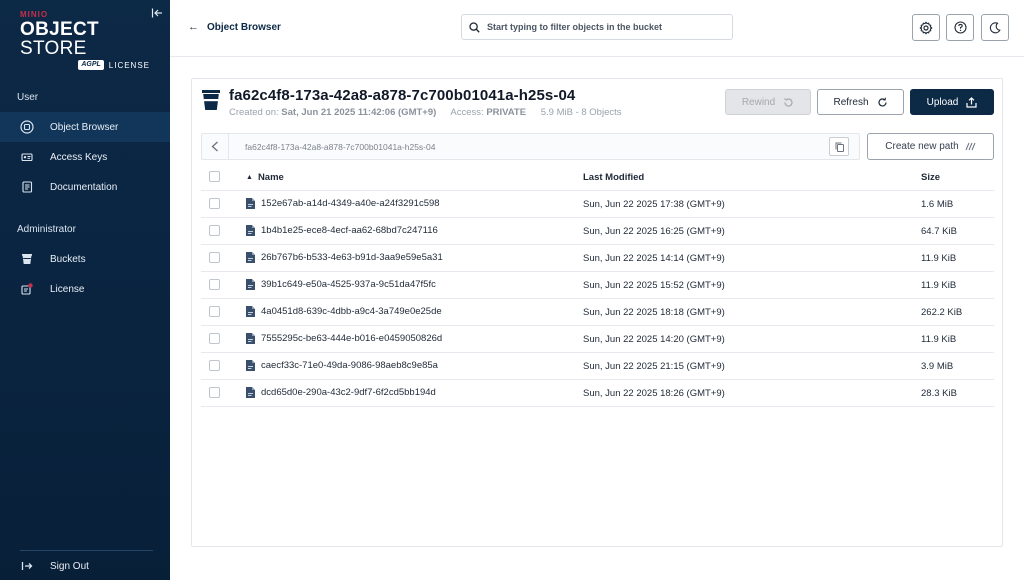 This screenshot has height=580, width=1024. I want to click on access-label: Access:, so click(467, 112).